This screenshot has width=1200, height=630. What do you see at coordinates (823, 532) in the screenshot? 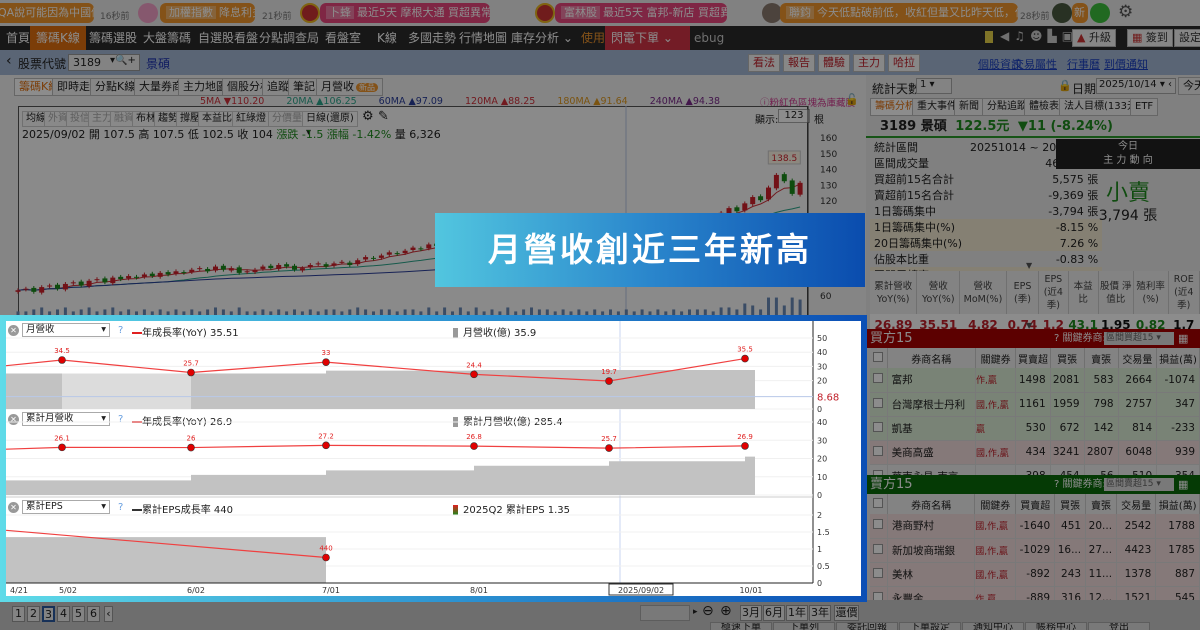
I see `y-tick: 1.5` at bounding box center [823, 532].